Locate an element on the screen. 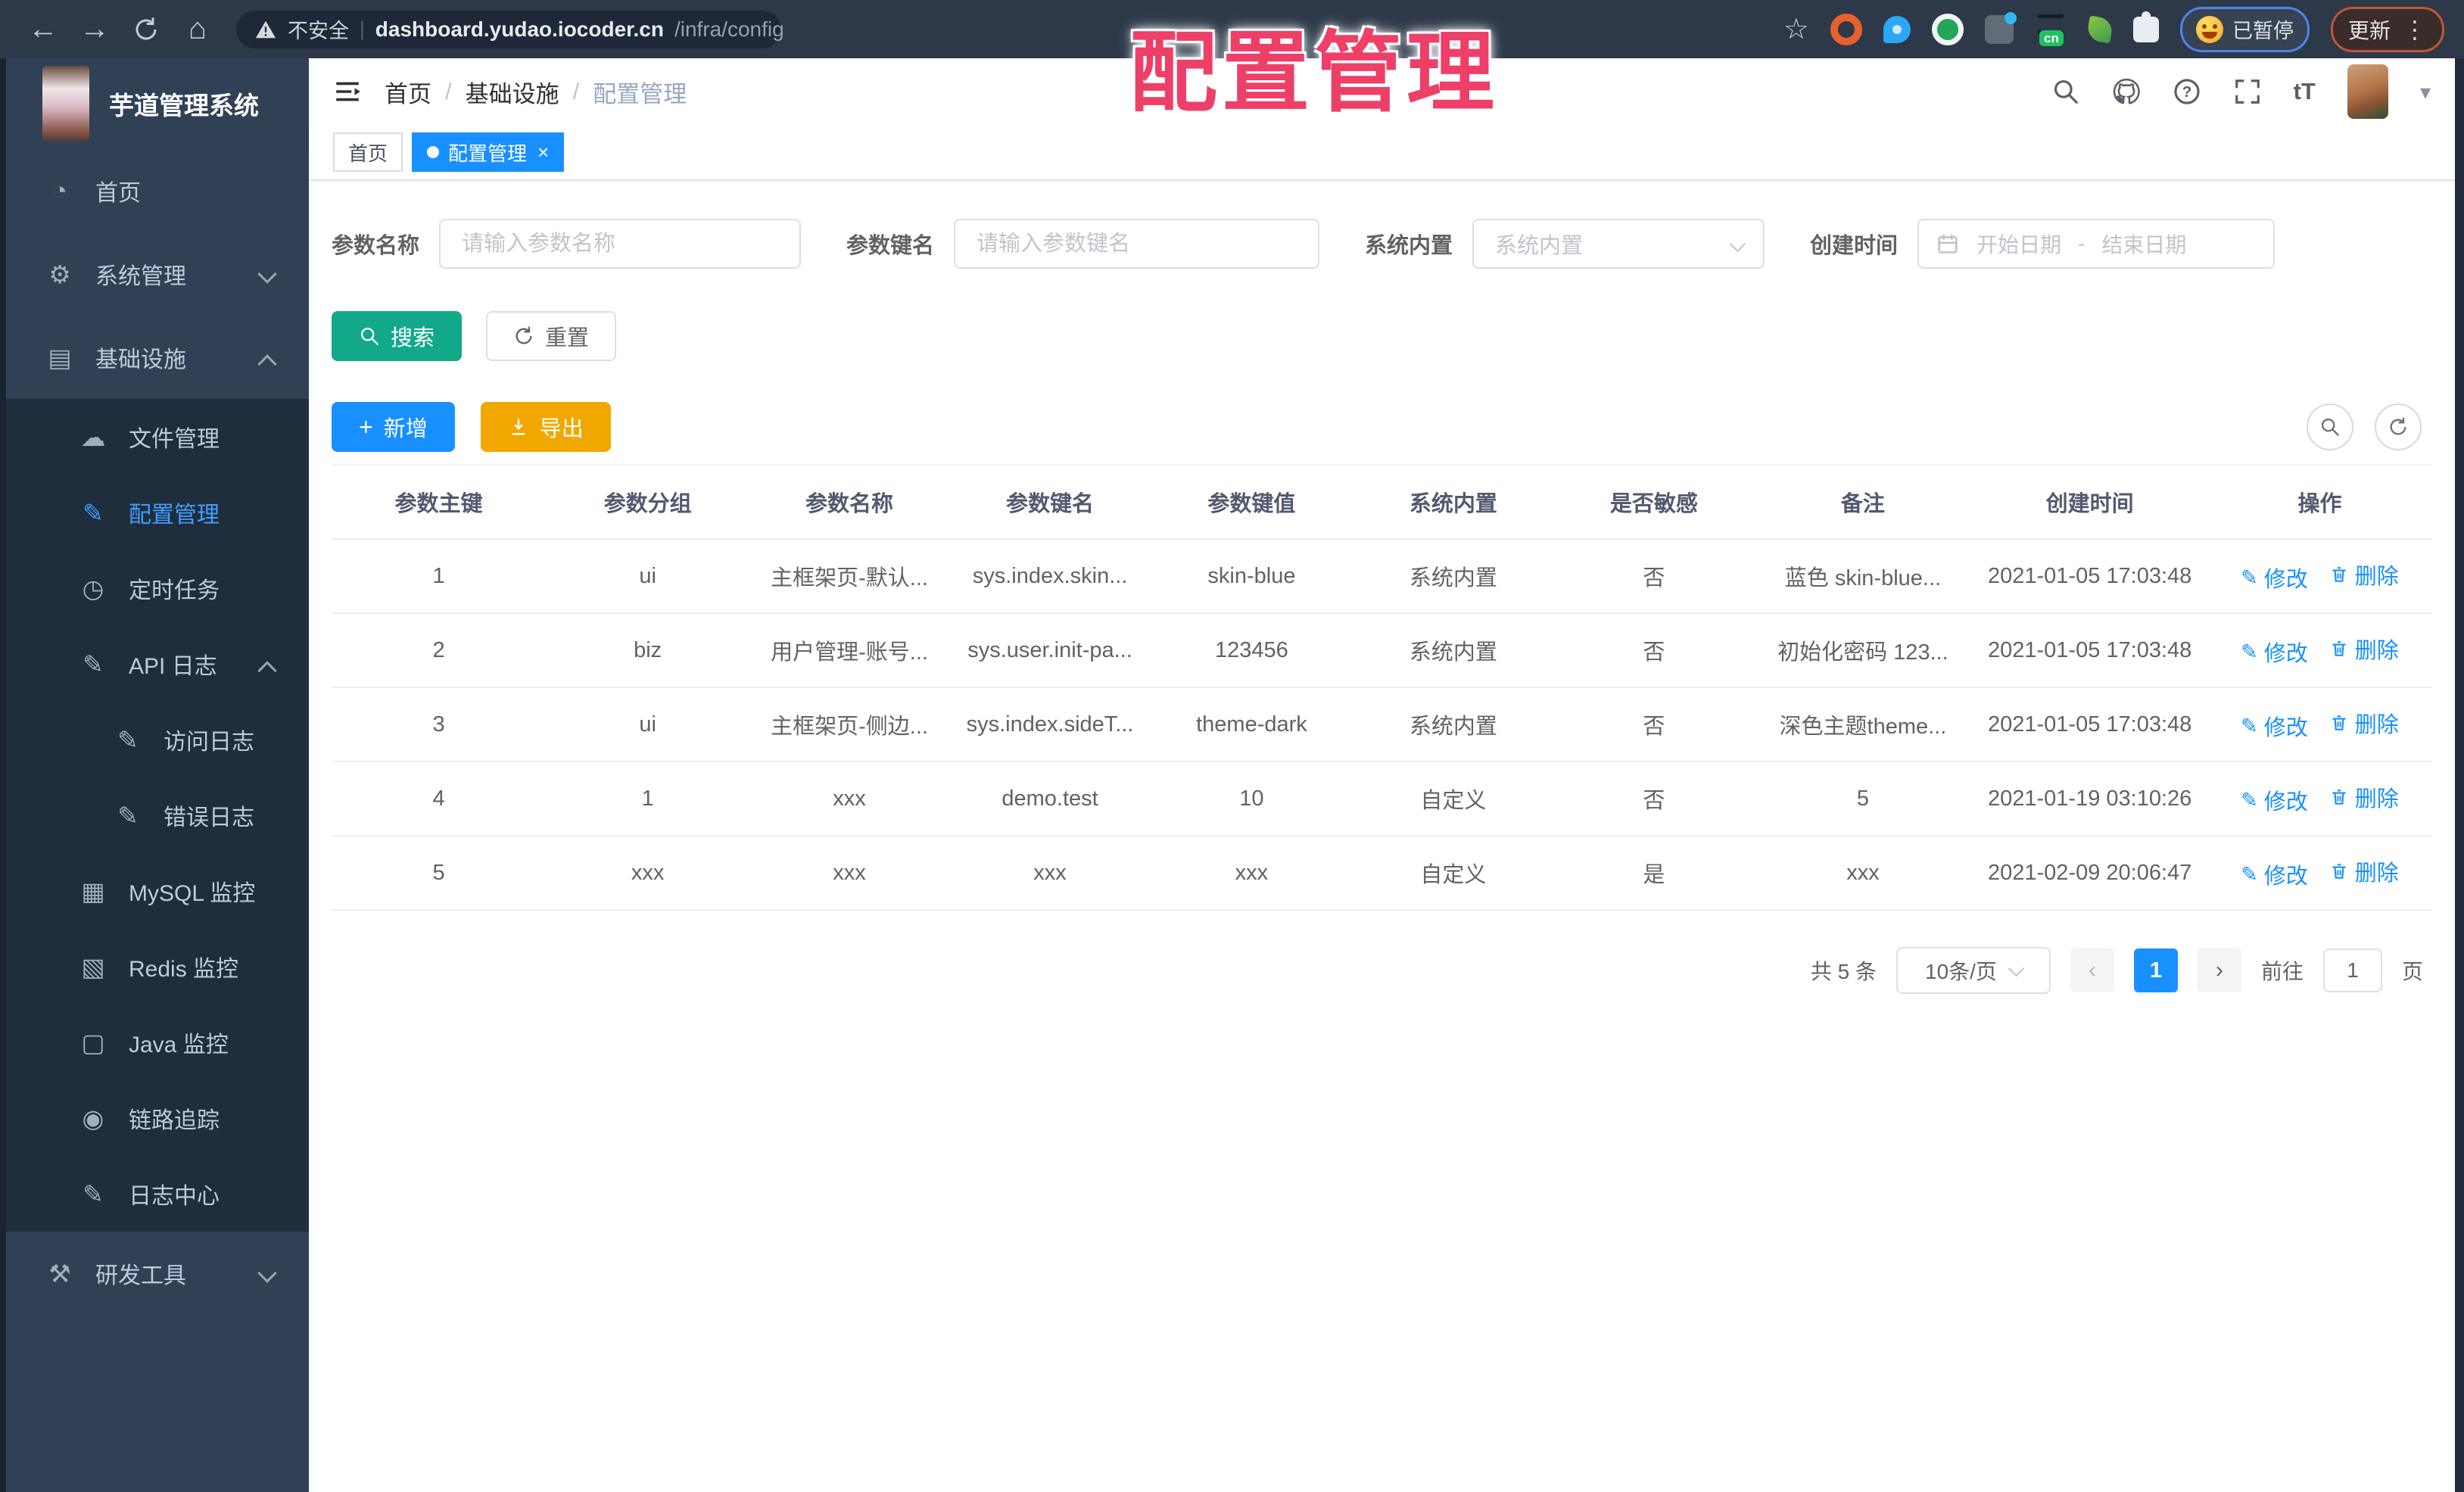 The height and width of the screenshot is (1492, 2464). add-button: + 新增 is located at coordinates (394, 427).